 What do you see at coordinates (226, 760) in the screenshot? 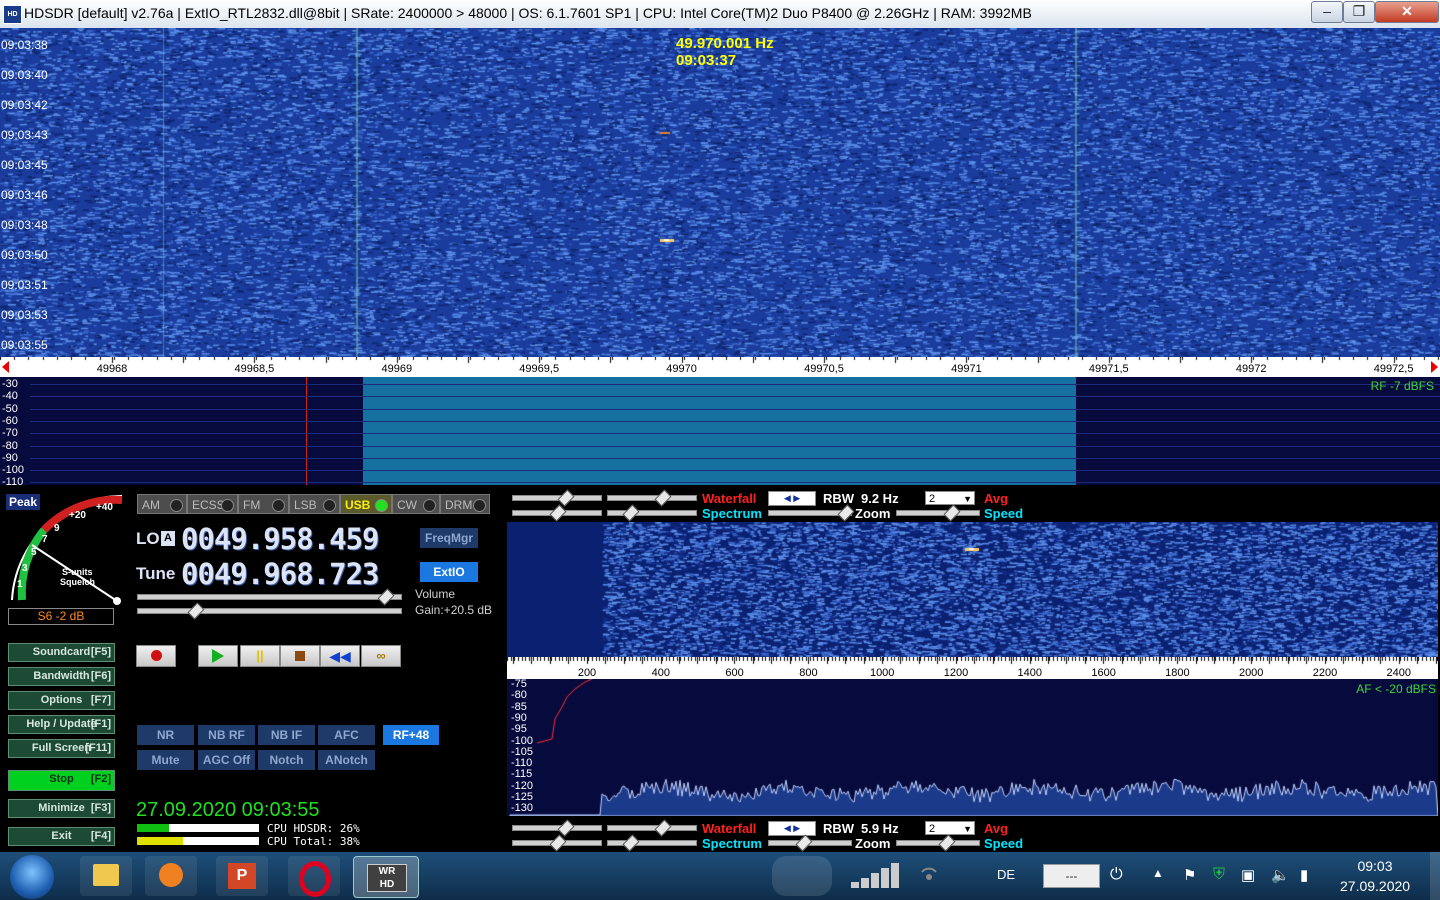
I see `dsp-button-agc-off: AGC Off` at bounding box center [226, 760].